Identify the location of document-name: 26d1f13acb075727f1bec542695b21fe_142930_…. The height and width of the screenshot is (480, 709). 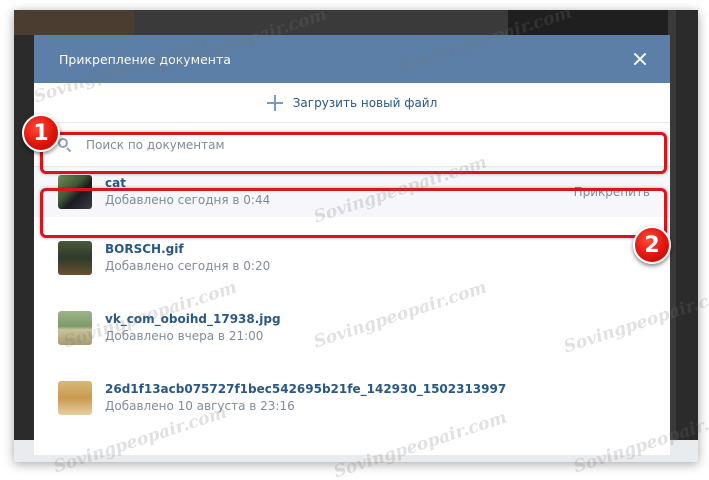
(305, 389).